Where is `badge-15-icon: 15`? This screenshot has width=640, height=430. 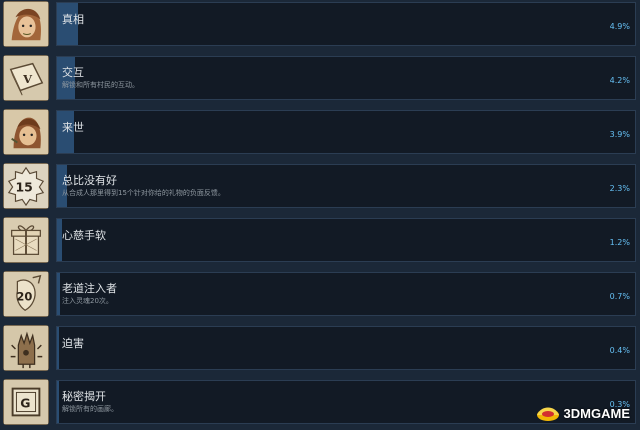 badge-15-icon: 15 is located at coordinates (26, 186).